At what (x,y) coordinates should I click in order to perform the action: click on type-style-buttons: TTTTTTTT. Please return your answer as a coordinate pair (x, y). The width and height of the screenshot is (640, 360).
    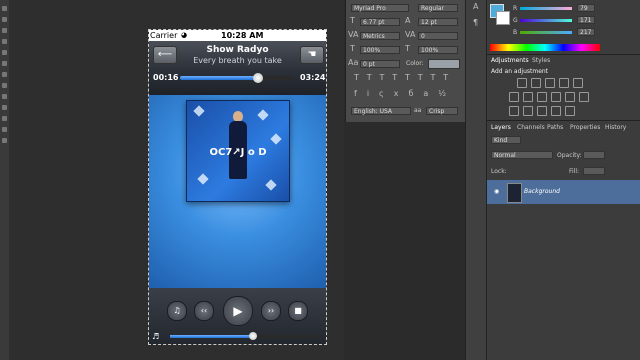
    Looking at the image, I should click on (405, 77).